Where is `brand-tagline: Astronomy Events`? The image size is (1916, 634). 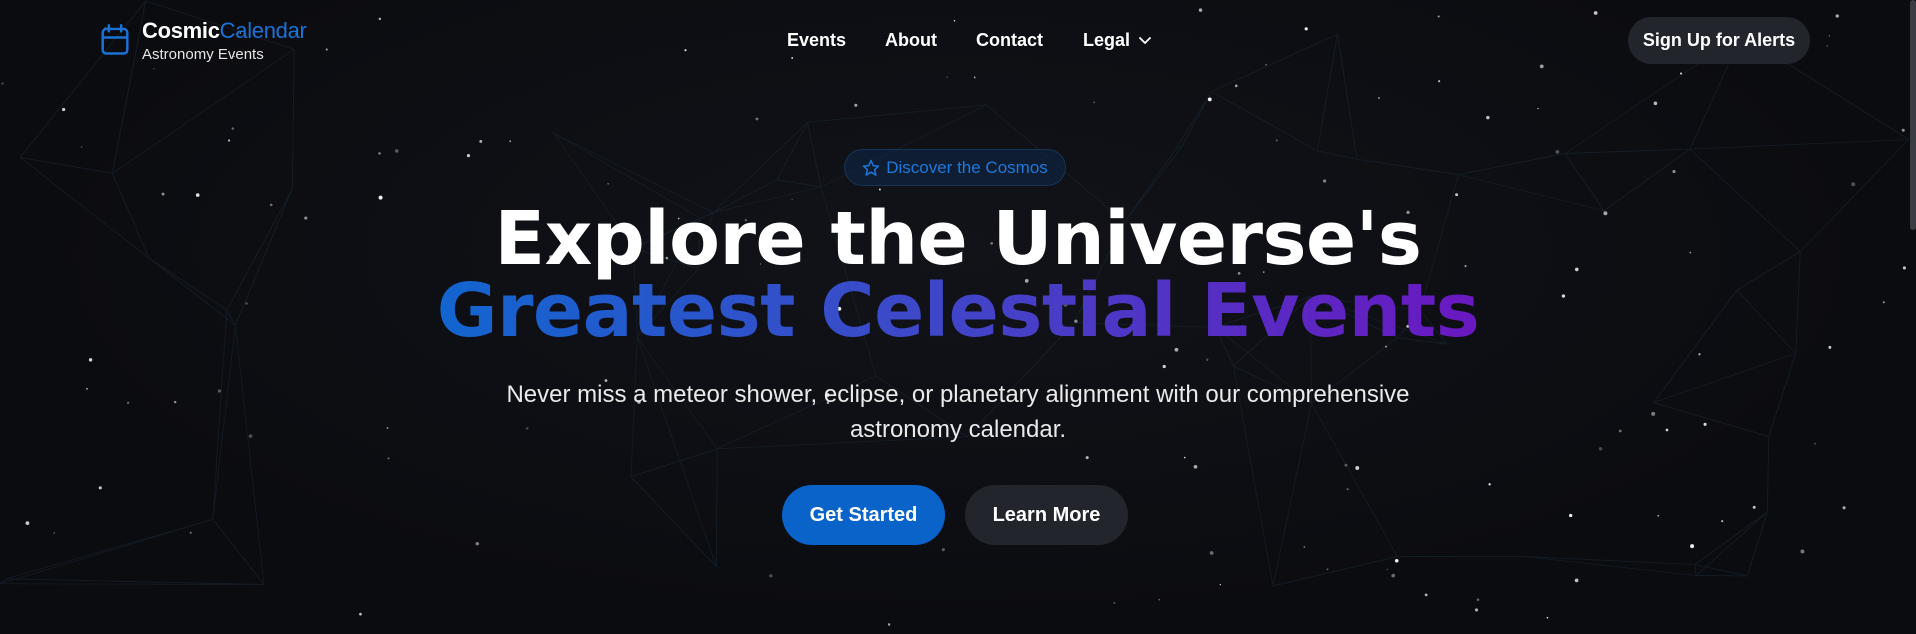 brand-tagline: Astronomy Events is located at coordinates (203, 54).